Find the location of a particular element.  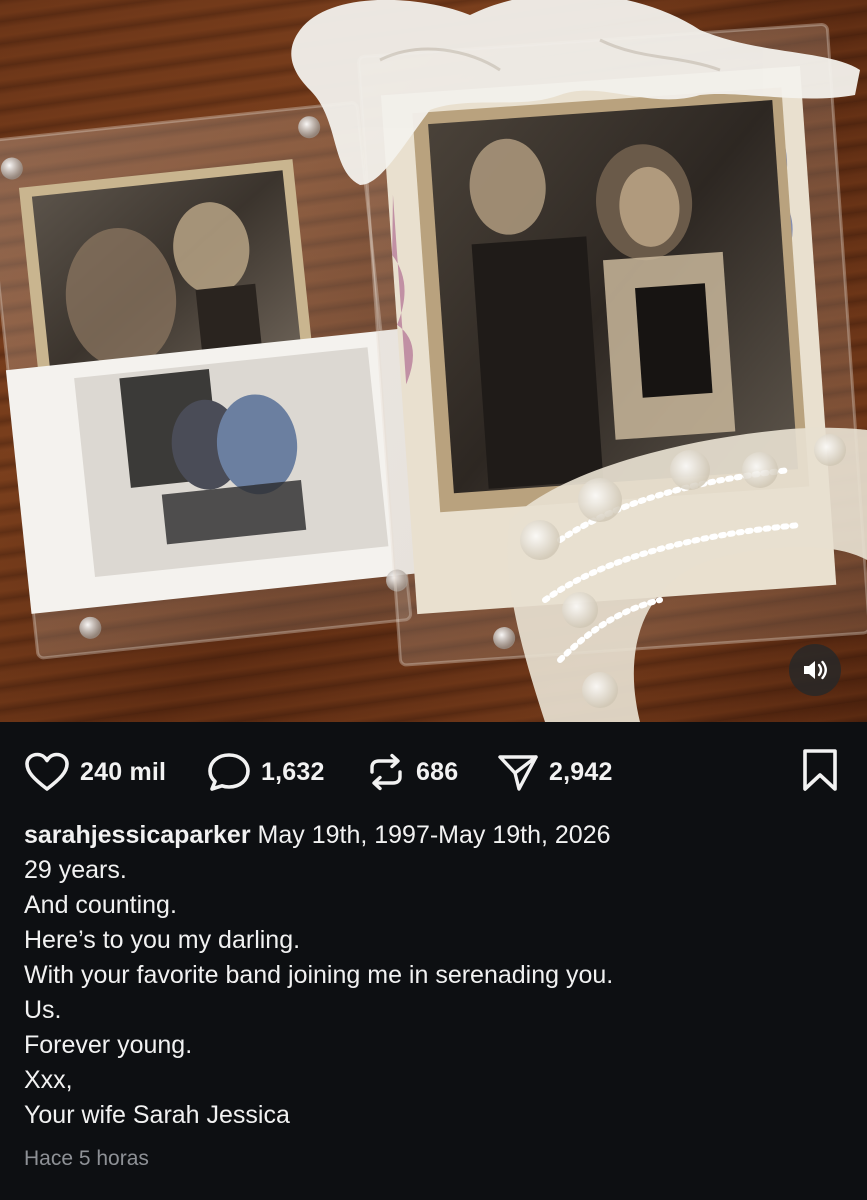

like-count: 240 mil is located at coordinates (123, 771).